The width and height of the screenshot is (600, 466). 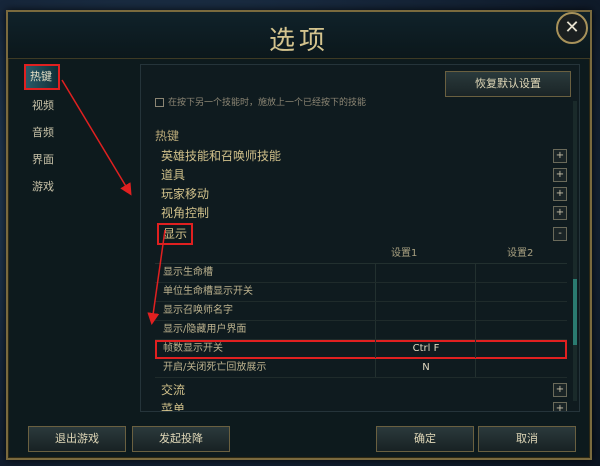 I want to click on group-label: 菜单, so click(x=173, y=407).